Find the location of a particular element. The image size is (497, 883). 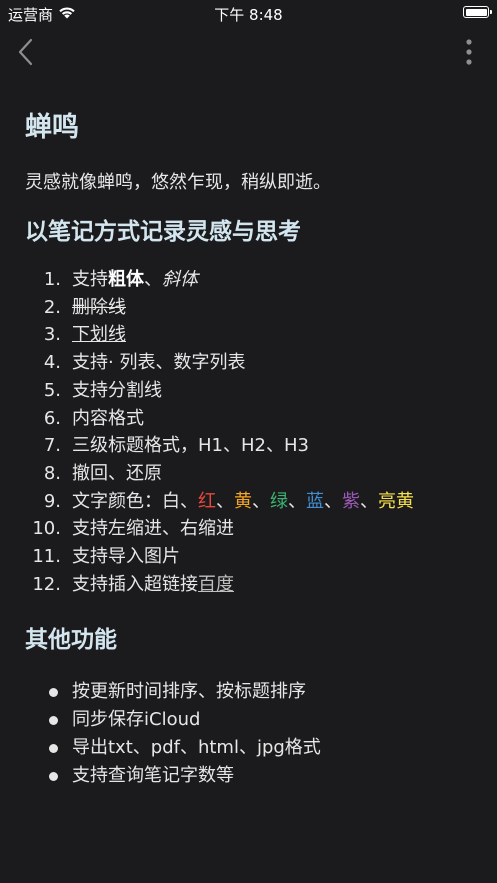

list-item: 10. 支持左缩进、右缩进 is located at coordinates (250, 529).